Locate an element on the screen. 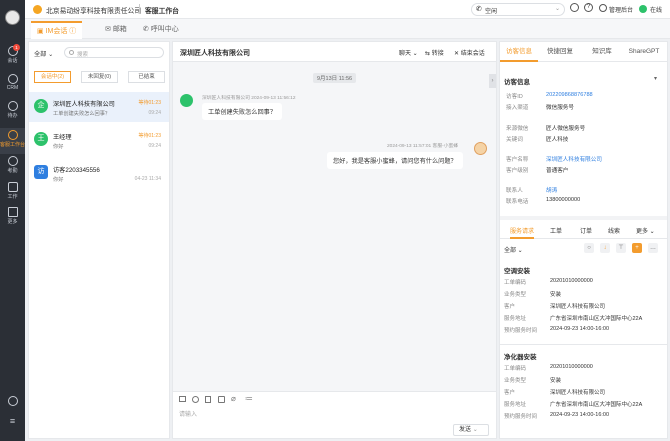 The height and width of the screenshot is (441, 670). field-value: 匠人科技 is located at coordinates (557, 140).